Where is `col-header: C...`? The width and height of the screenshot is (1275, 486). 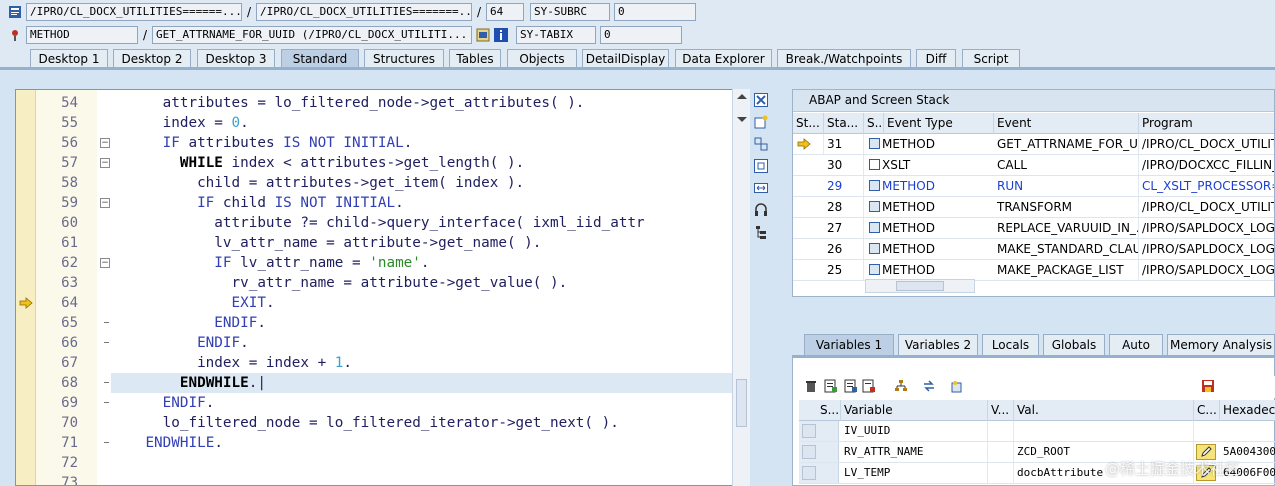
col-header: C... is located at coordinates (1207, 410).